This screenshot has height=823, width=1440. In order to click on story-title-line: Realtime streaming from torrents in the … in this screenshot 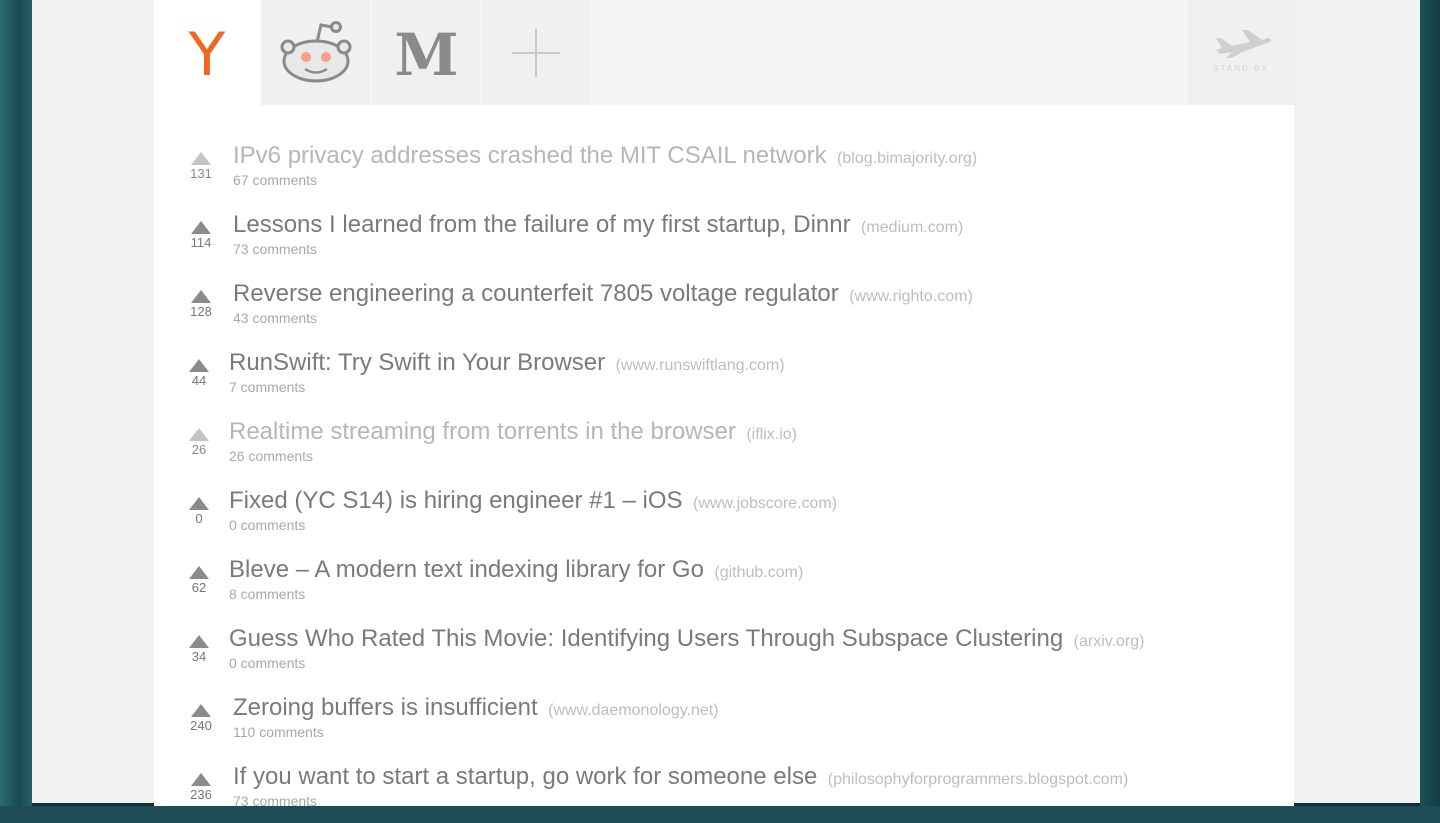, I will do `click(513, 432)`.